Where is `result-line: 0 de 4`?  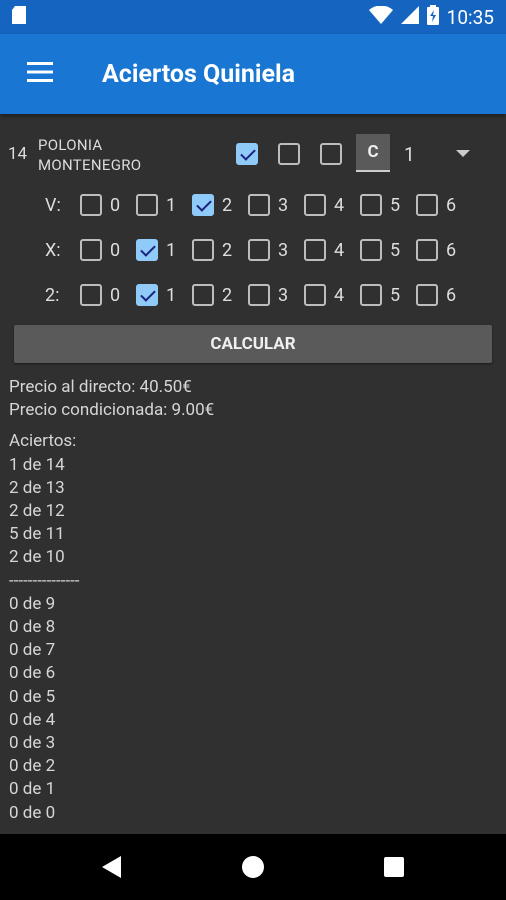
result-line: 0 de 4 is located at coordinates (32, 719).